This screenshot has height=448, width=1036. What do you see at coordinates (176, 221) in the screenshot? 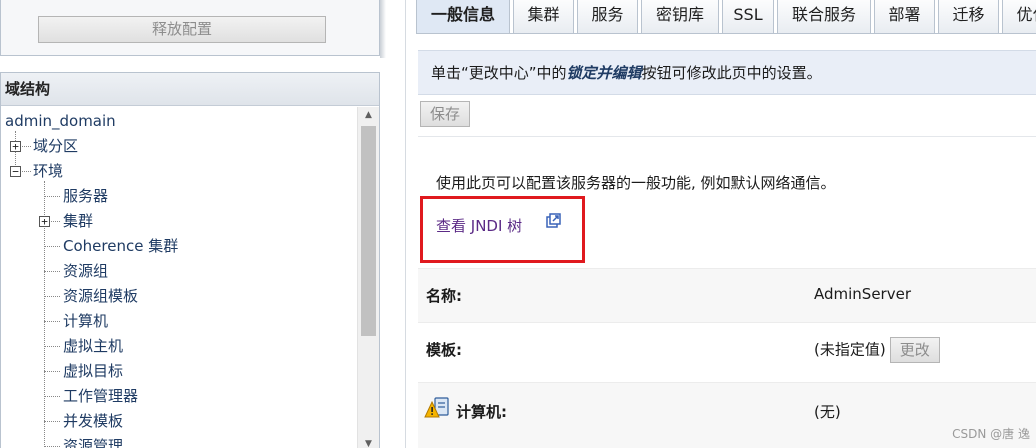
I see `tree-item: + 集群` at bounding box center [176, 221].